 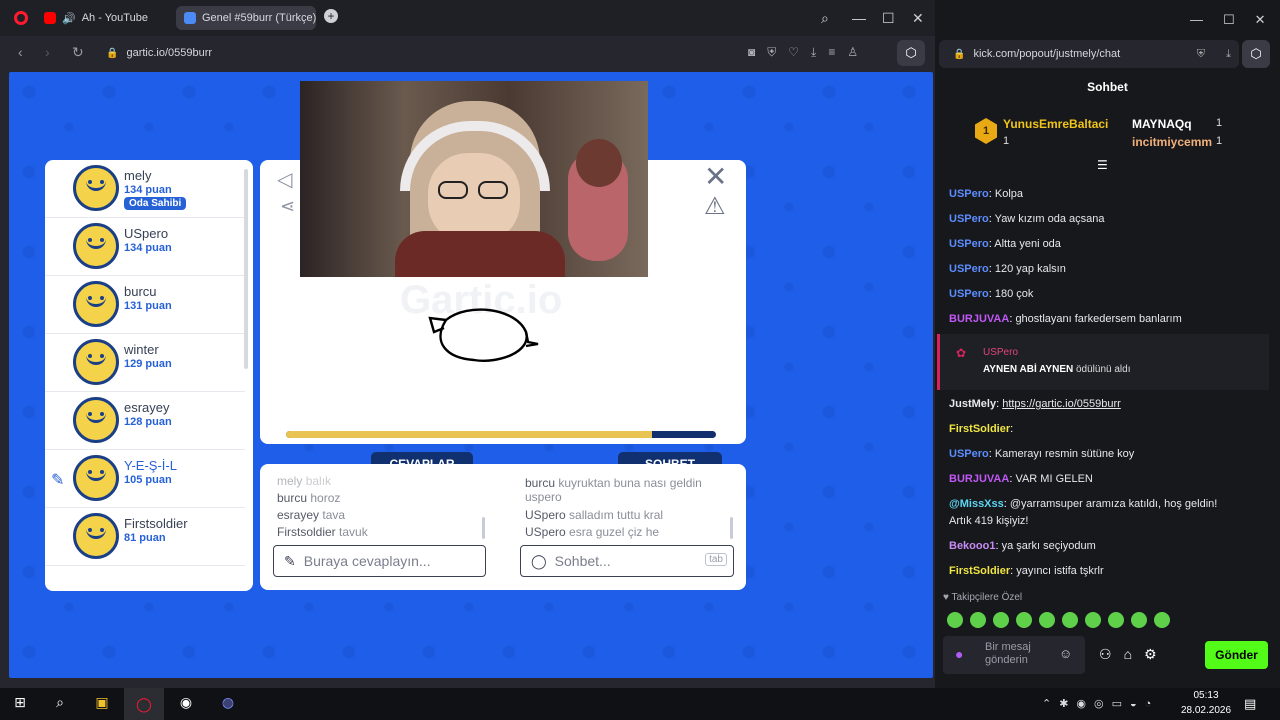 What do you see at coordinates (1065, 653) in the screenshot?
I see `emoji-icon: ☺` at bounding box center [1065, 653].